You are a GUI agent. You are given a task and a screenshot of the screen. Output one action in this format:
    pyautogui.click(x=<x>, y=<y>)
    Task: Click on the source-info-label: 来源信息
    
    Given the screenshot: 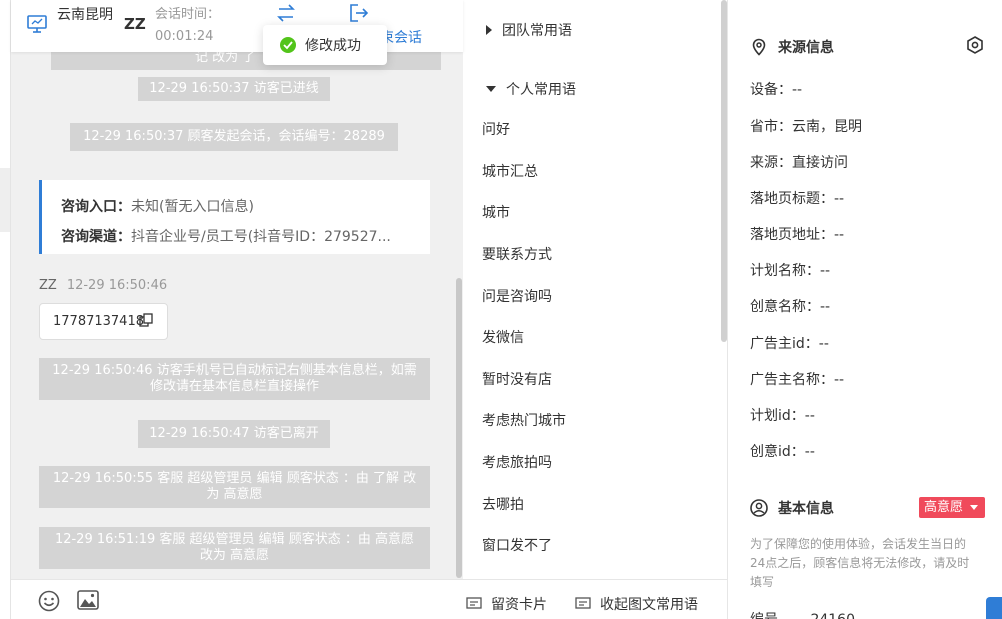 What is the action you would take?
    pyautogui.click(x=806, y=48)
    